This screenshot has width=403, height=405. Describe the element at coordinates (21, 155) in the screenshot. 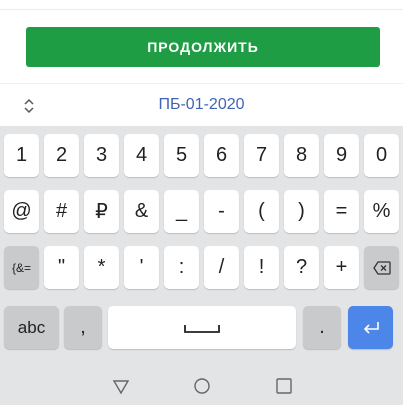

I see `key-1: 1` at that location.